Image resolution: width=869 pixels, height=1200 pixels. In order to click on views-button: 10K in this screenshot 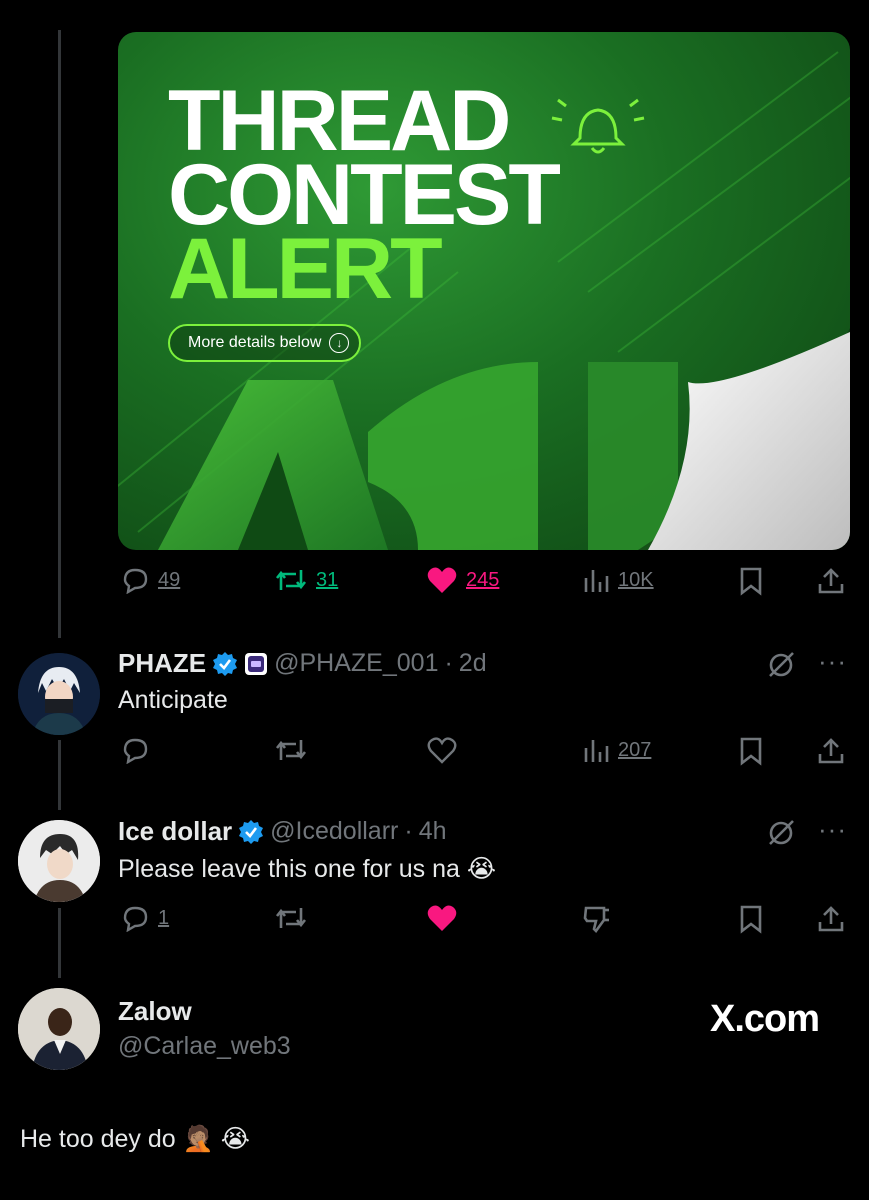, I will do `click(618, 580)`.